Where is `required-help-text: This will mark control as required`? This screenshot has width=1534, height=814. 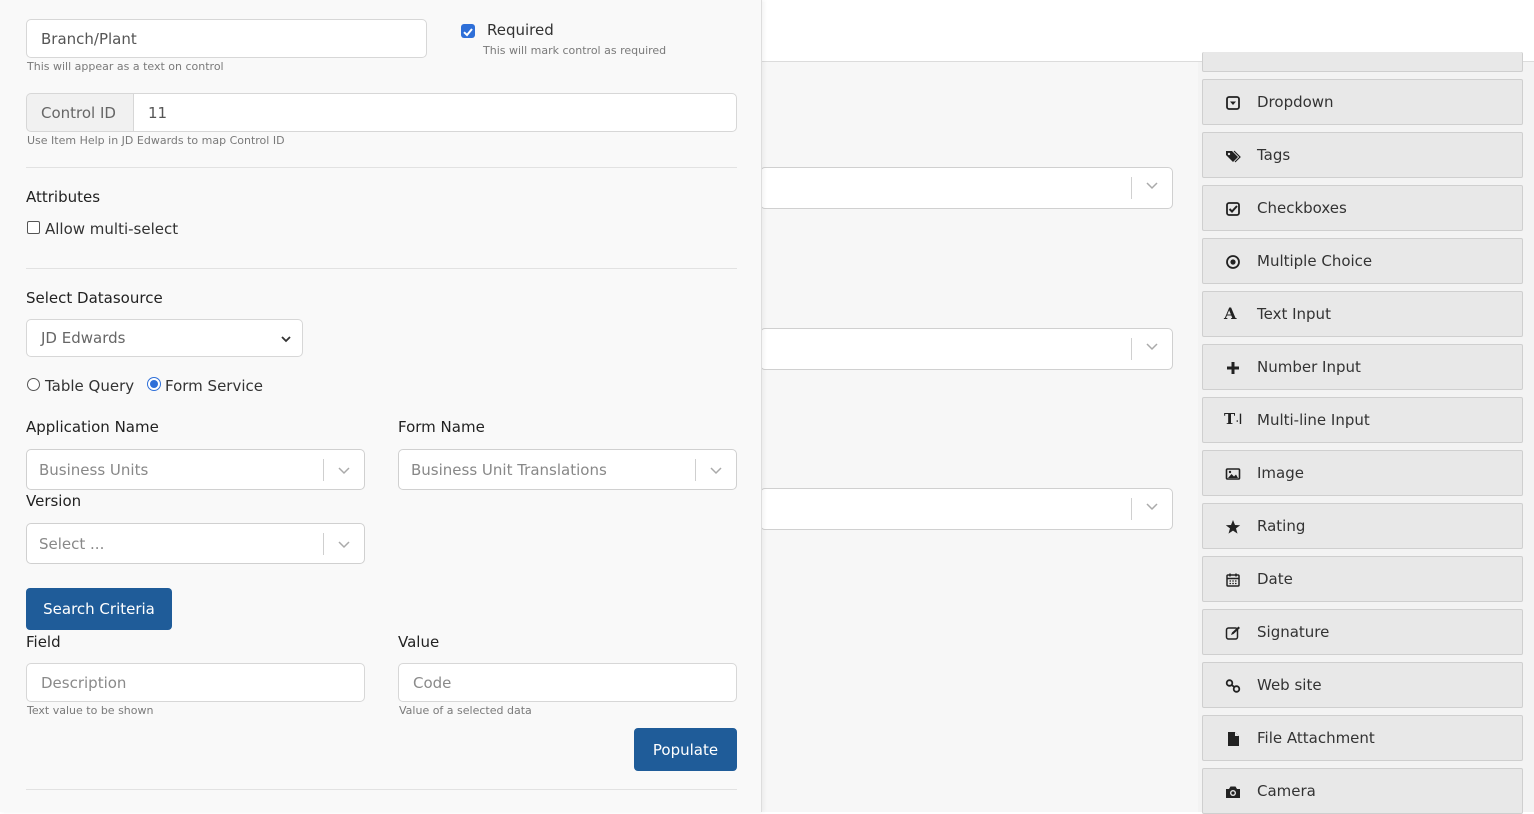
required-help-text: This will mark control as required is located at coordinates (575, 50).